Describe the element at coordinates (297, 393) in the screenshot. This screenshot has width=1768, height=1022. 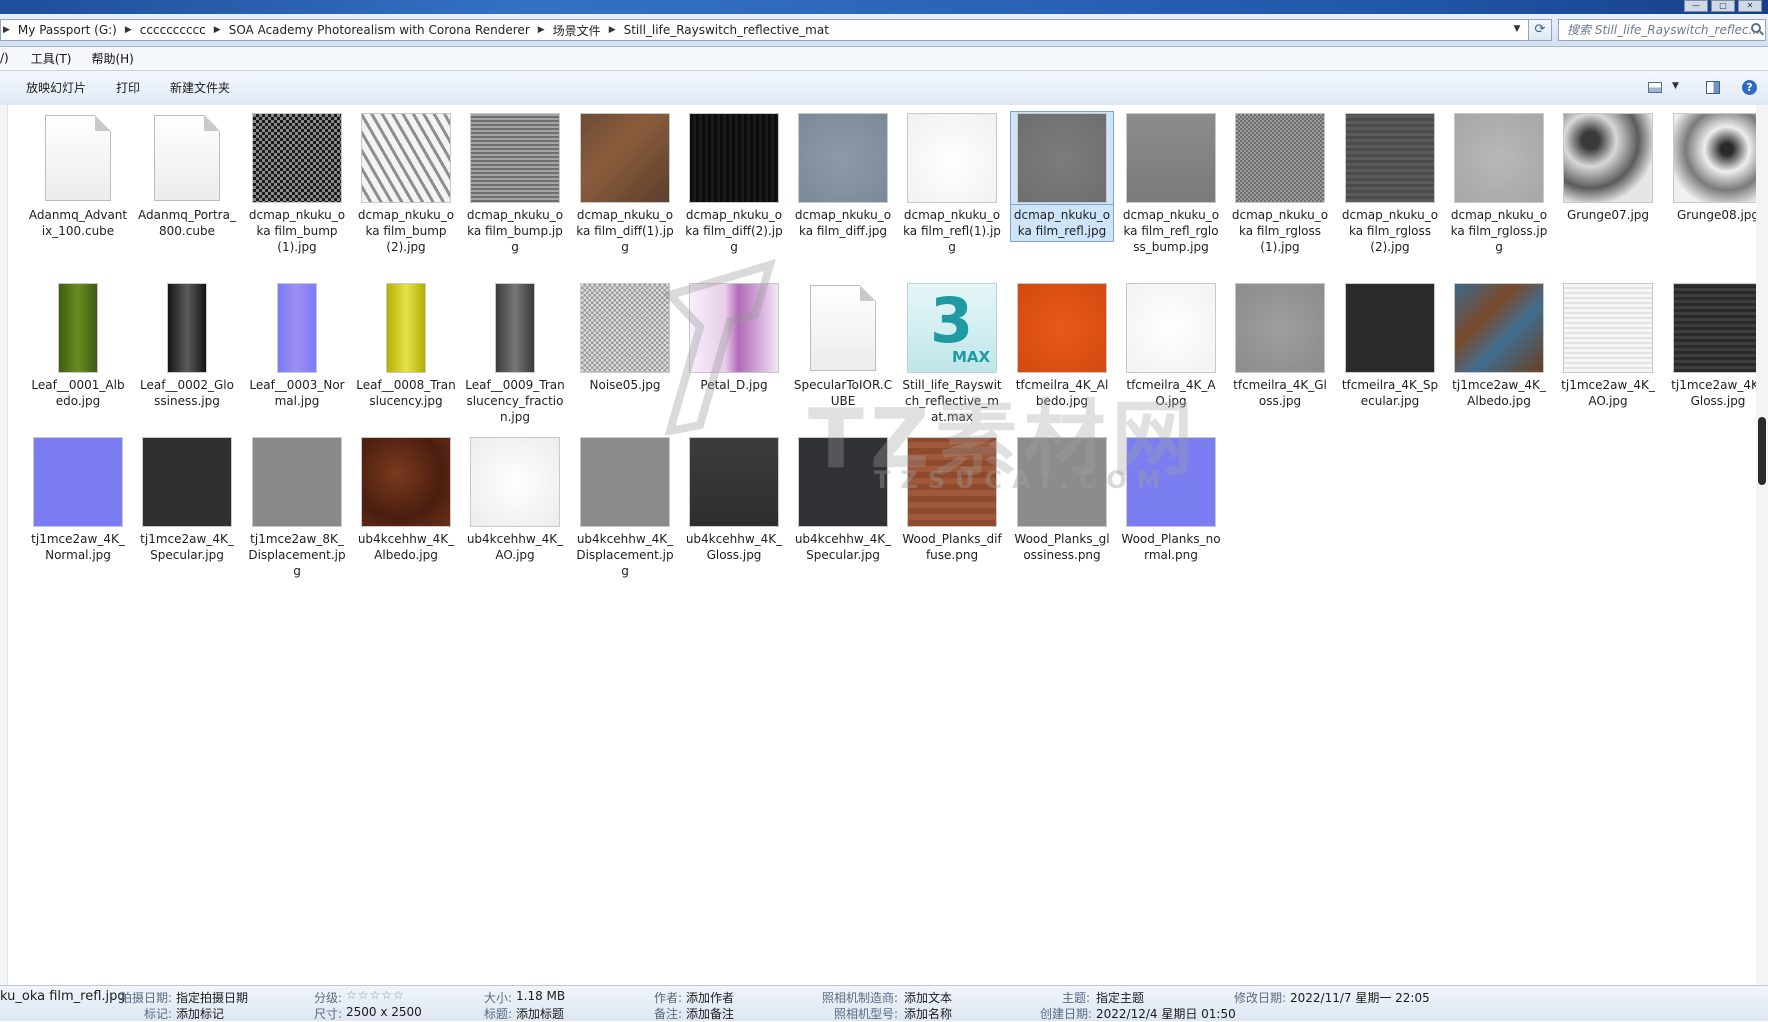
I see `file-name-label: Leaf__0003_Normal.jpg` at that location.